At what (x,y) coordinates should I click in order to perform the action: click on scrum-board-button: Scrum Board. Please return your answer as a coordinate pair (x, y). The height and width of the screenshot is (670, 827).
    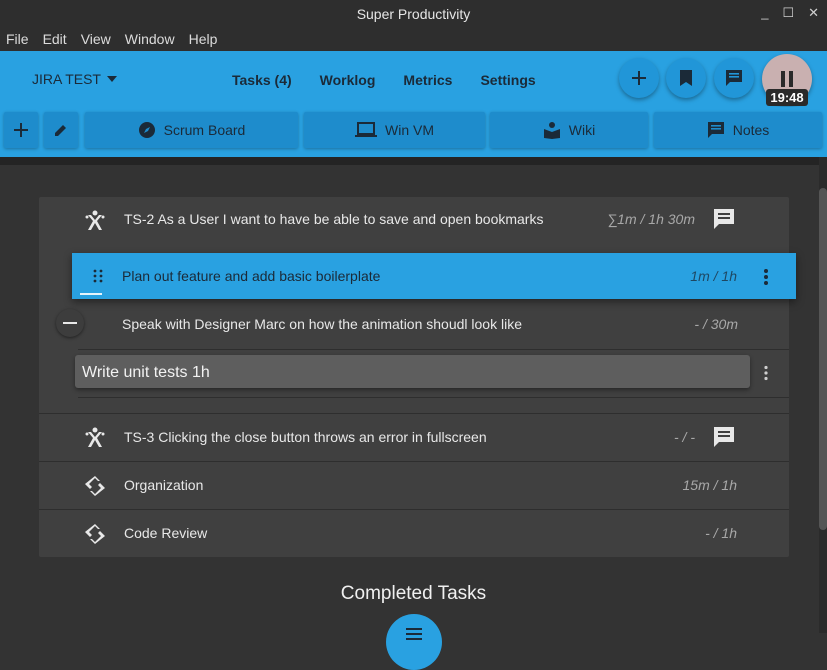
    Looking at the image, I should click on (191, 130).